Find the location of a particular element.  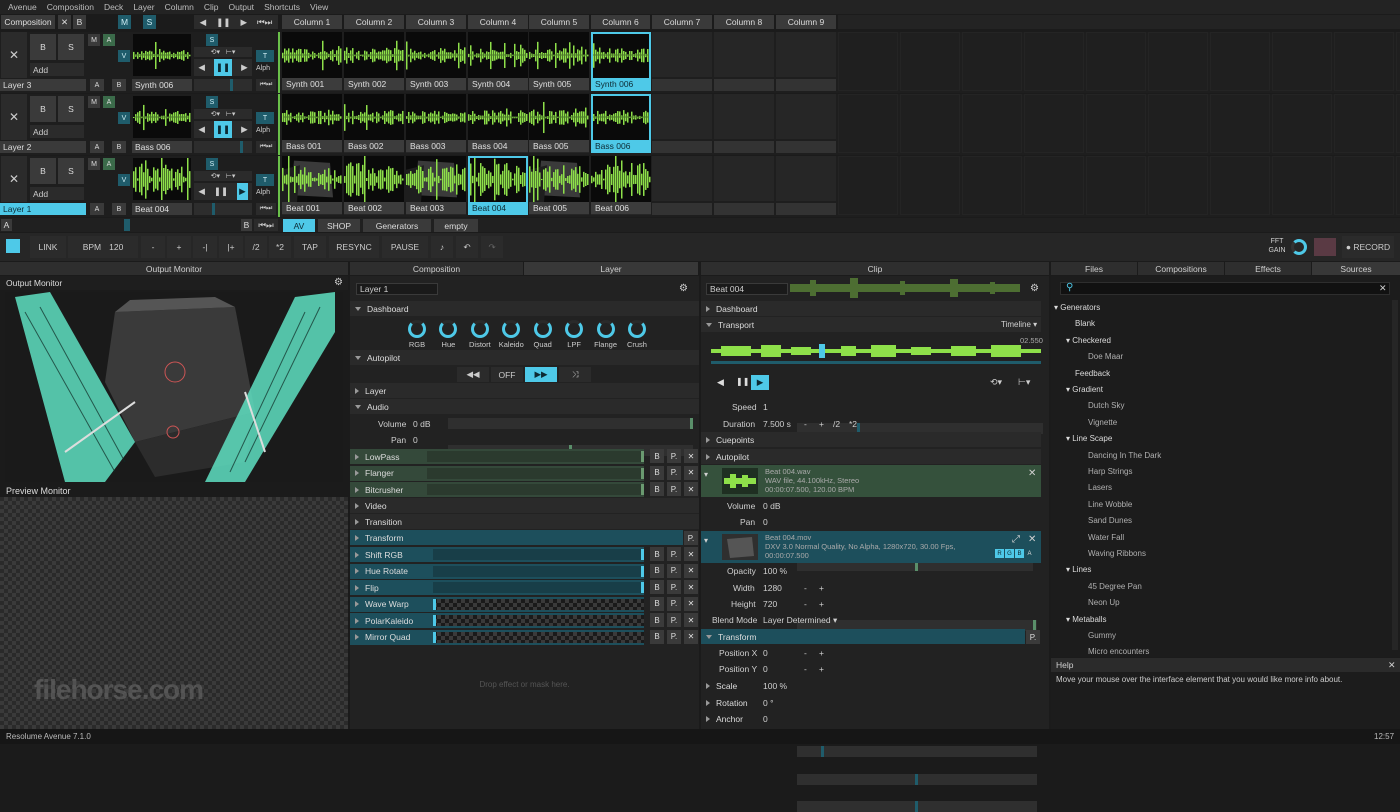

dashboard-knob: Distort is located at coordinates (480, 334).